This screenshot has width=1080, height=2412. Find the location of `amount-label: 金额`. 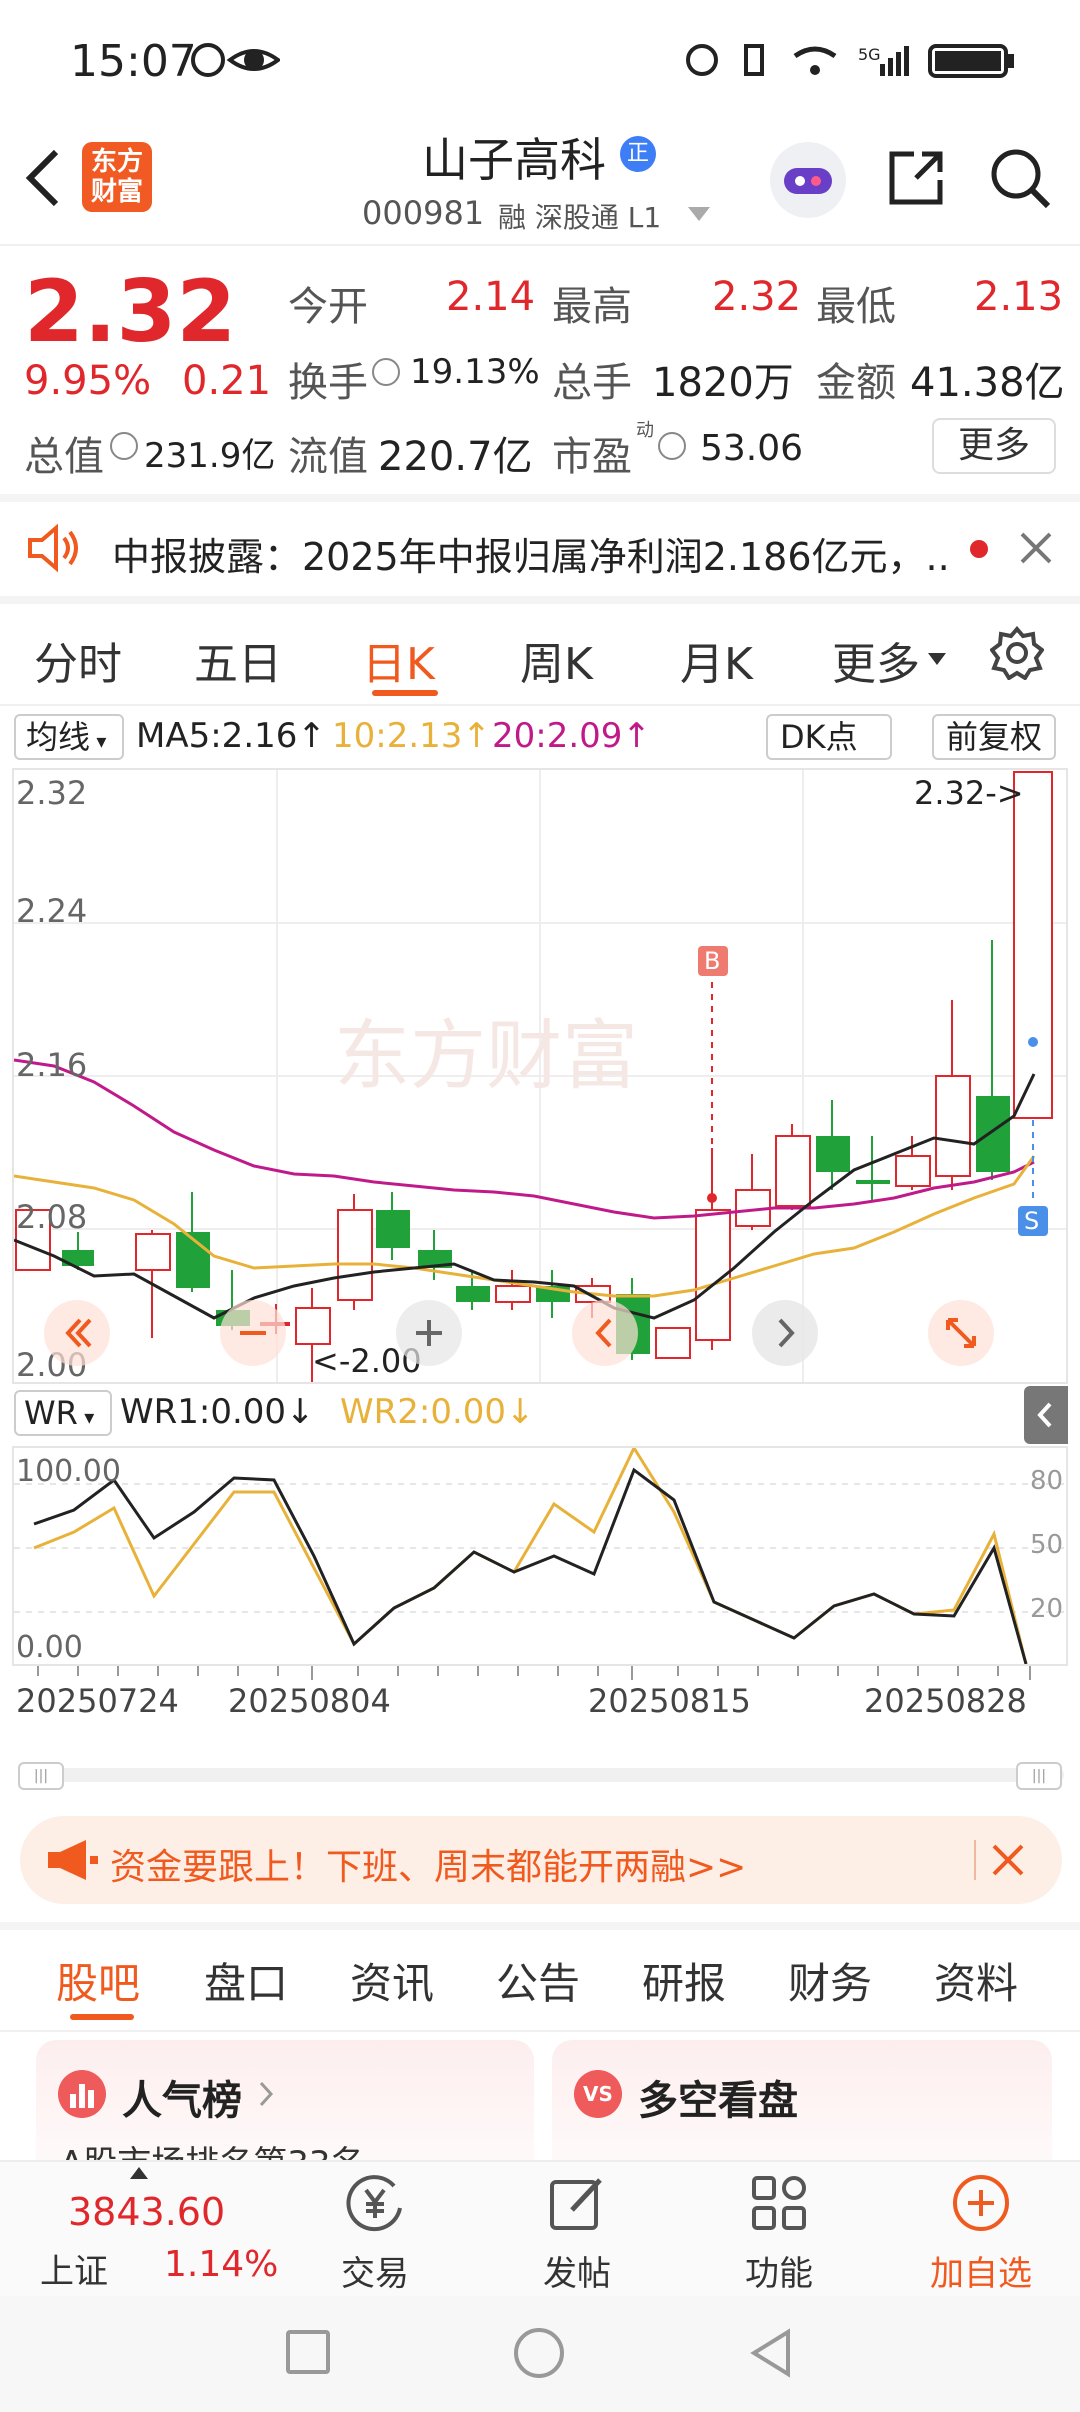

amount-label: 金额 is located at coordinates (856, 383).